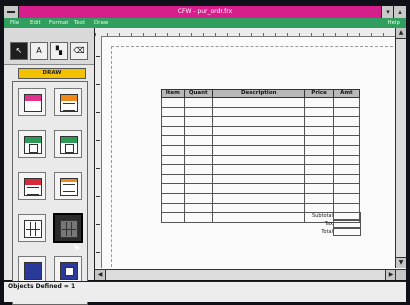  What do you see at coordinates (393, 23) in the screenshot?
I see `menu-help: Help` at bounding box center [393, 23].